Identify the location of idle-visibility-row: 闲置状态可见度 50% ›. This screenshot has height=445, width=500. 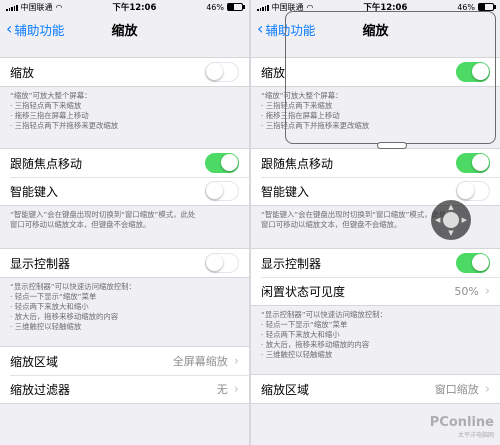
(375, 291).